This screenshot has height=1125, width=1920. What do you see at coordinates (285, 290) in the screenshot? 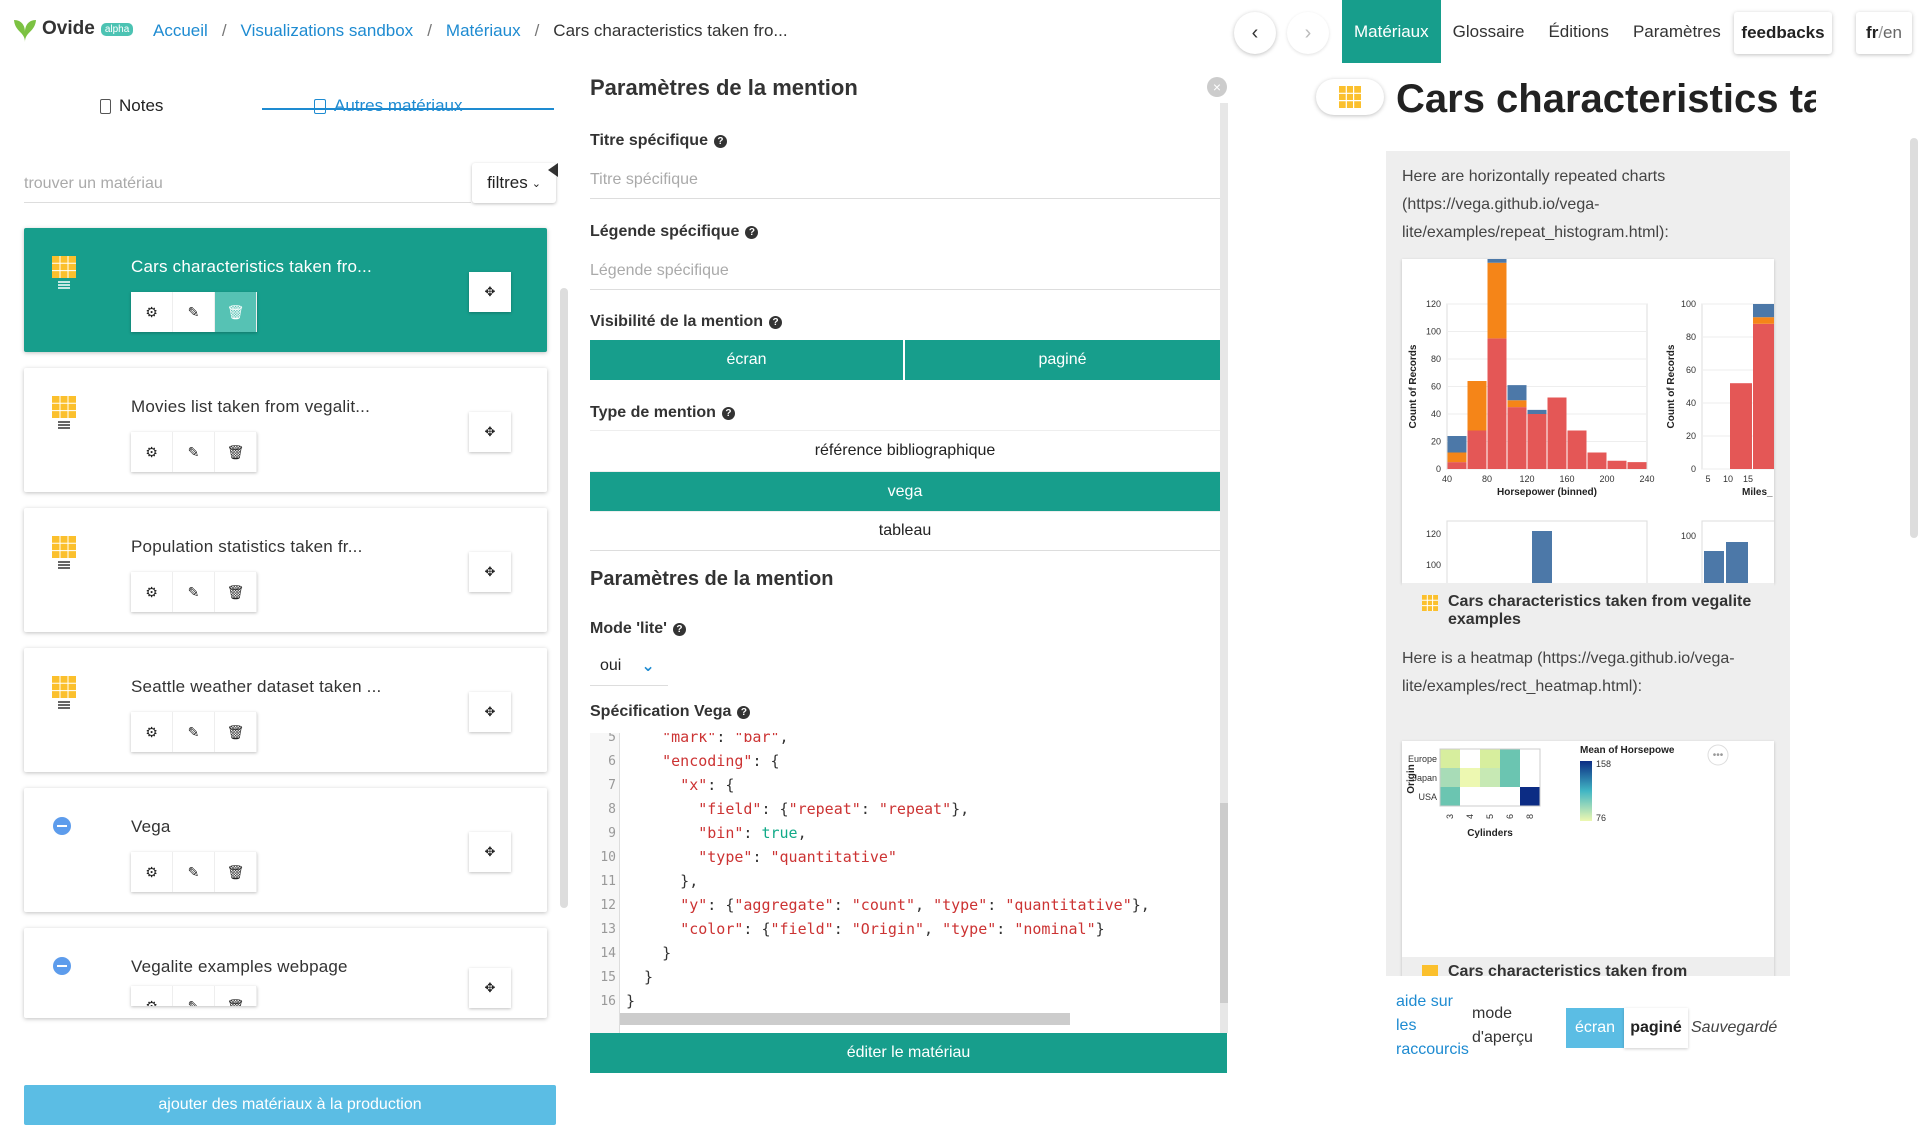
I see `material-card: Cars characteristics taken fro... ⚙ ✎ 🗑 ✥` at bounding box center [285, 290].